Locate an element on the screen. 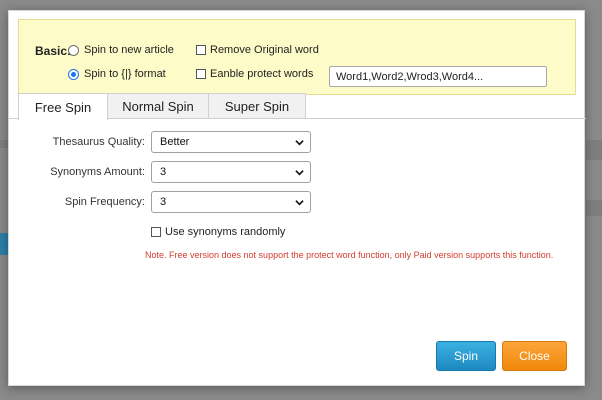 The width and height of the screenshot is (602, 400). use-random-option: Use synonyms randomly is located at coordinates (218, 232).